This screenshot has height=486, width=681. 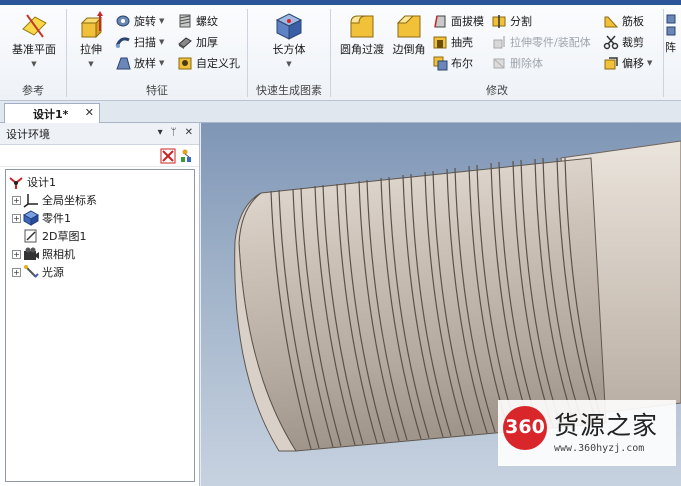 I want to click on tree-item-label: 全局坐标系, so click(x=69, y=200).